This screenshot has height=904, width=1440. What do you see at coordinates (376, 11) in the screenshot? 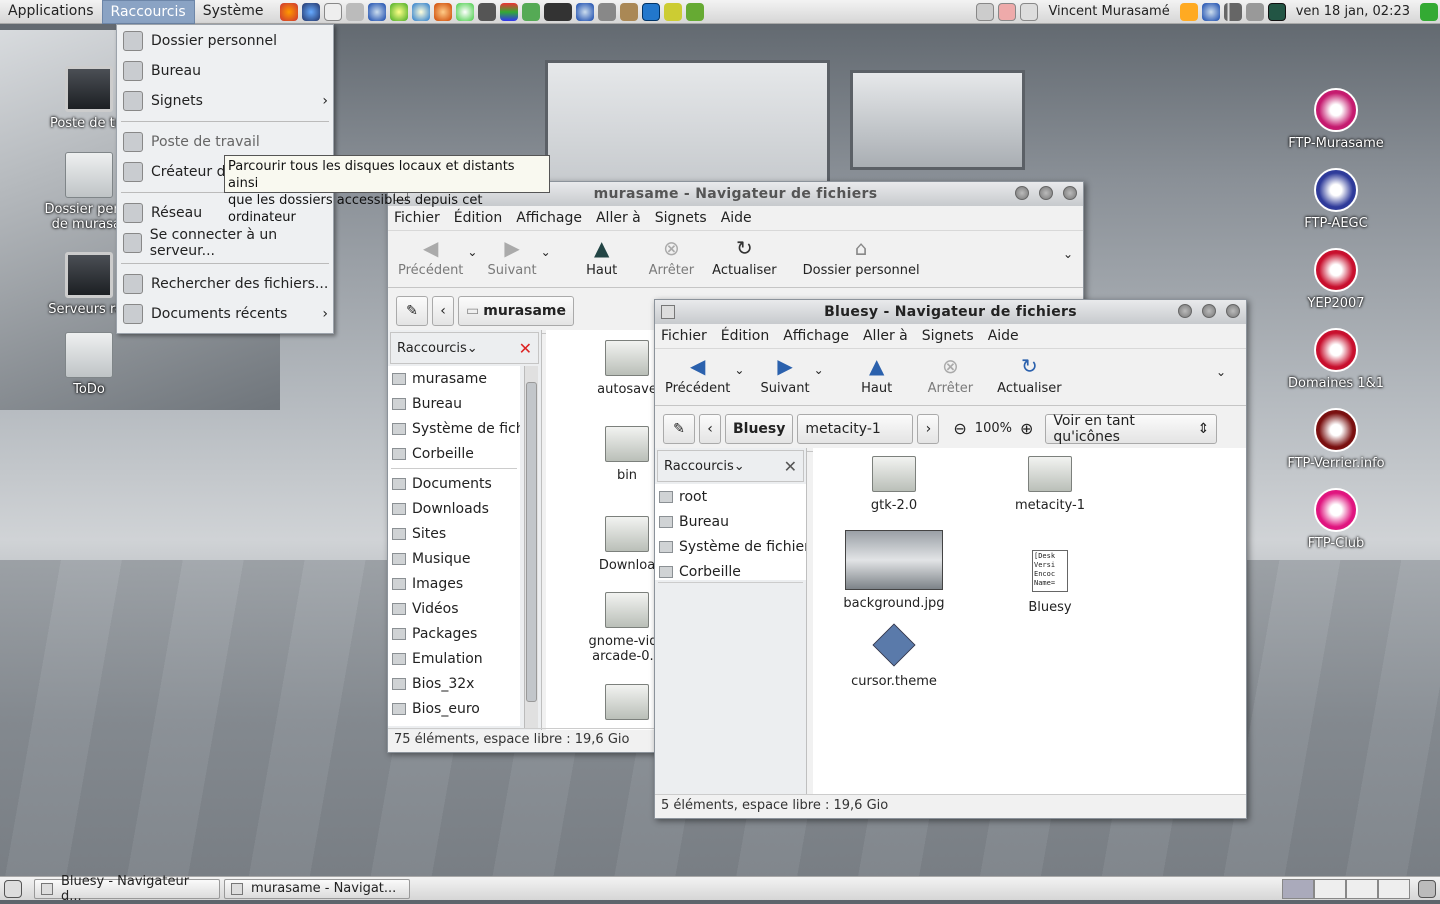
I see `drop-launcher-icon` at bounding box center [376, 11].